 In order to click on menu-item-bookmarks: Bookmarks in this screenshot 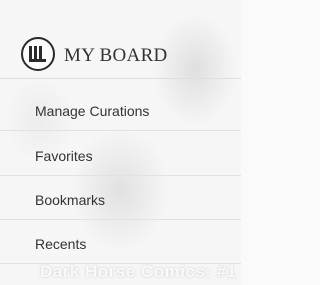, I will do `click(120, 201)`.